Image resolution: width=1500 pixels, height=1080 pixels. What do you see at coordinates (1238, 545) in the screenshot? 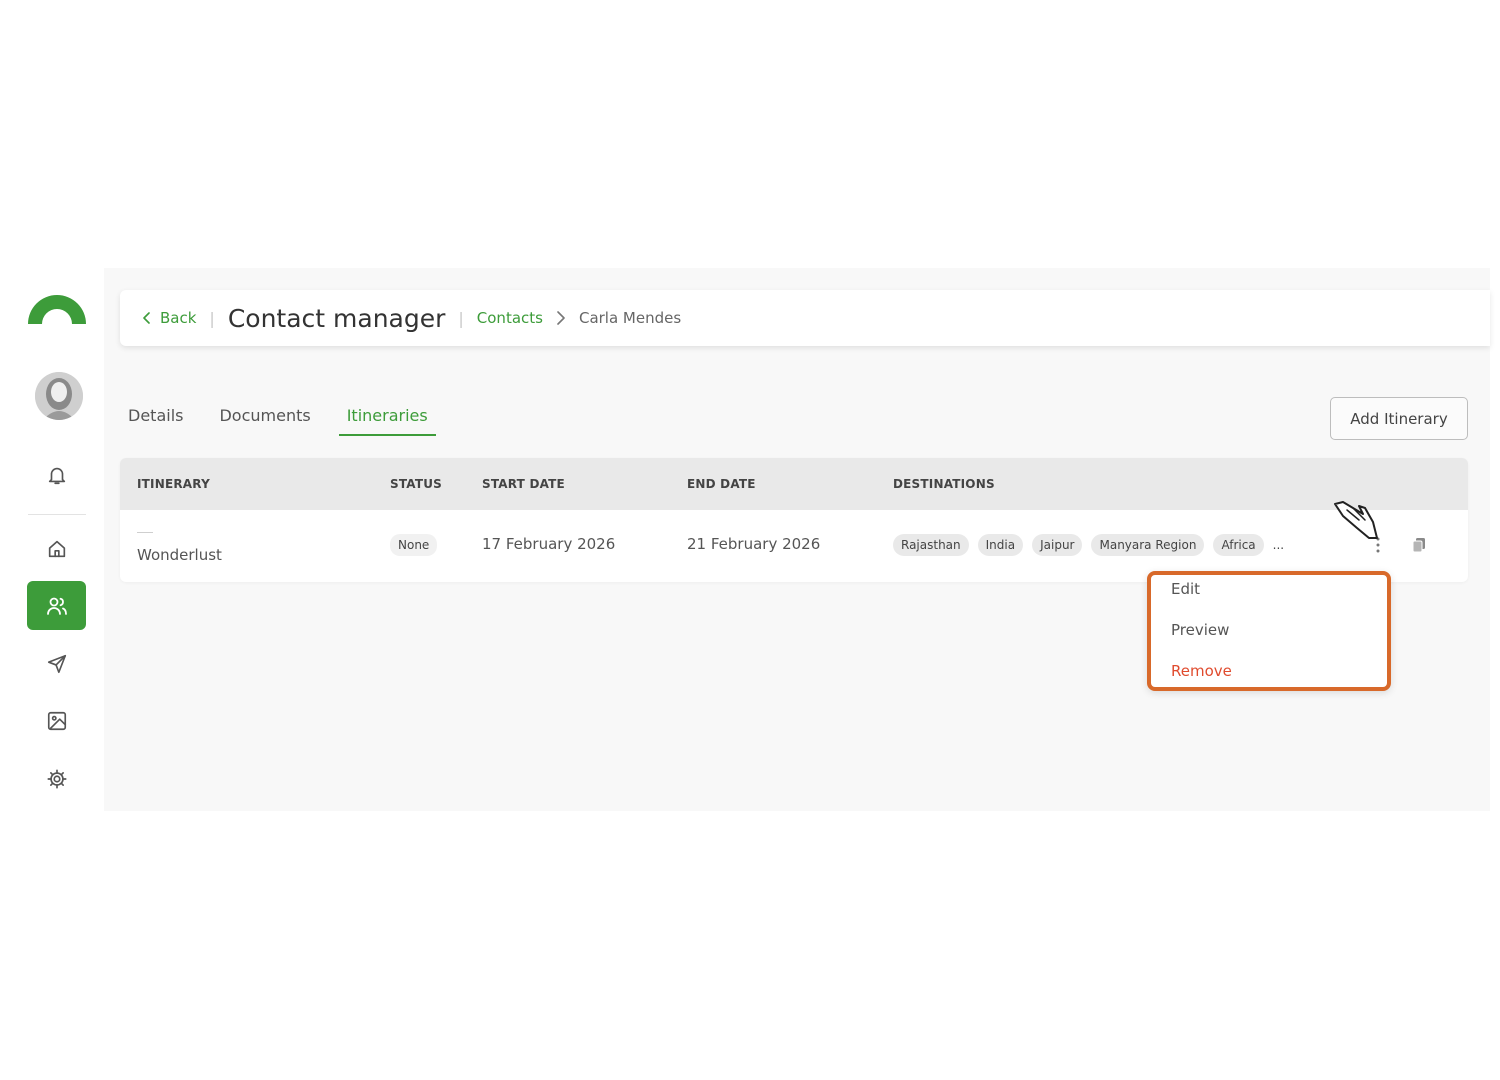
I see `destination-chip: Africa` at bounding box center [1238, 545].